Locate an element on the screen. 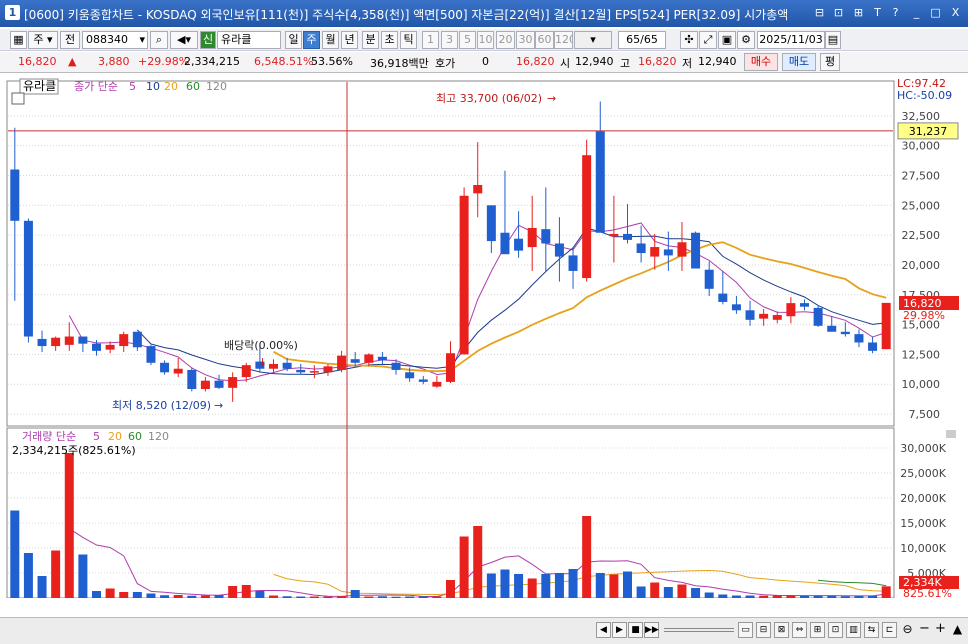 This screenshot has height=644, width=968. period-tab: 분 is located at coordinates (370, 40).